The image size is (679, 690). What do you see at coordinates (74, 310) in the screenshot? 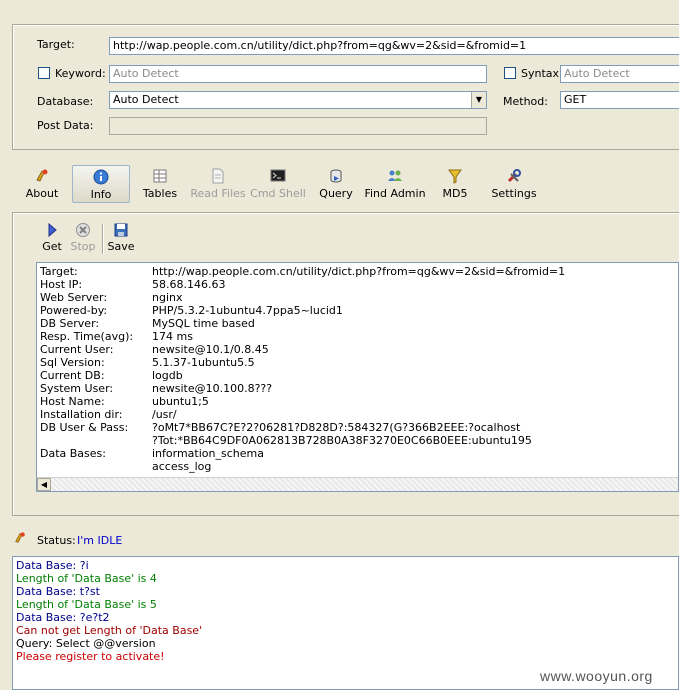
I see `info-key: Powered-by:` at bounding box center [74, 310].